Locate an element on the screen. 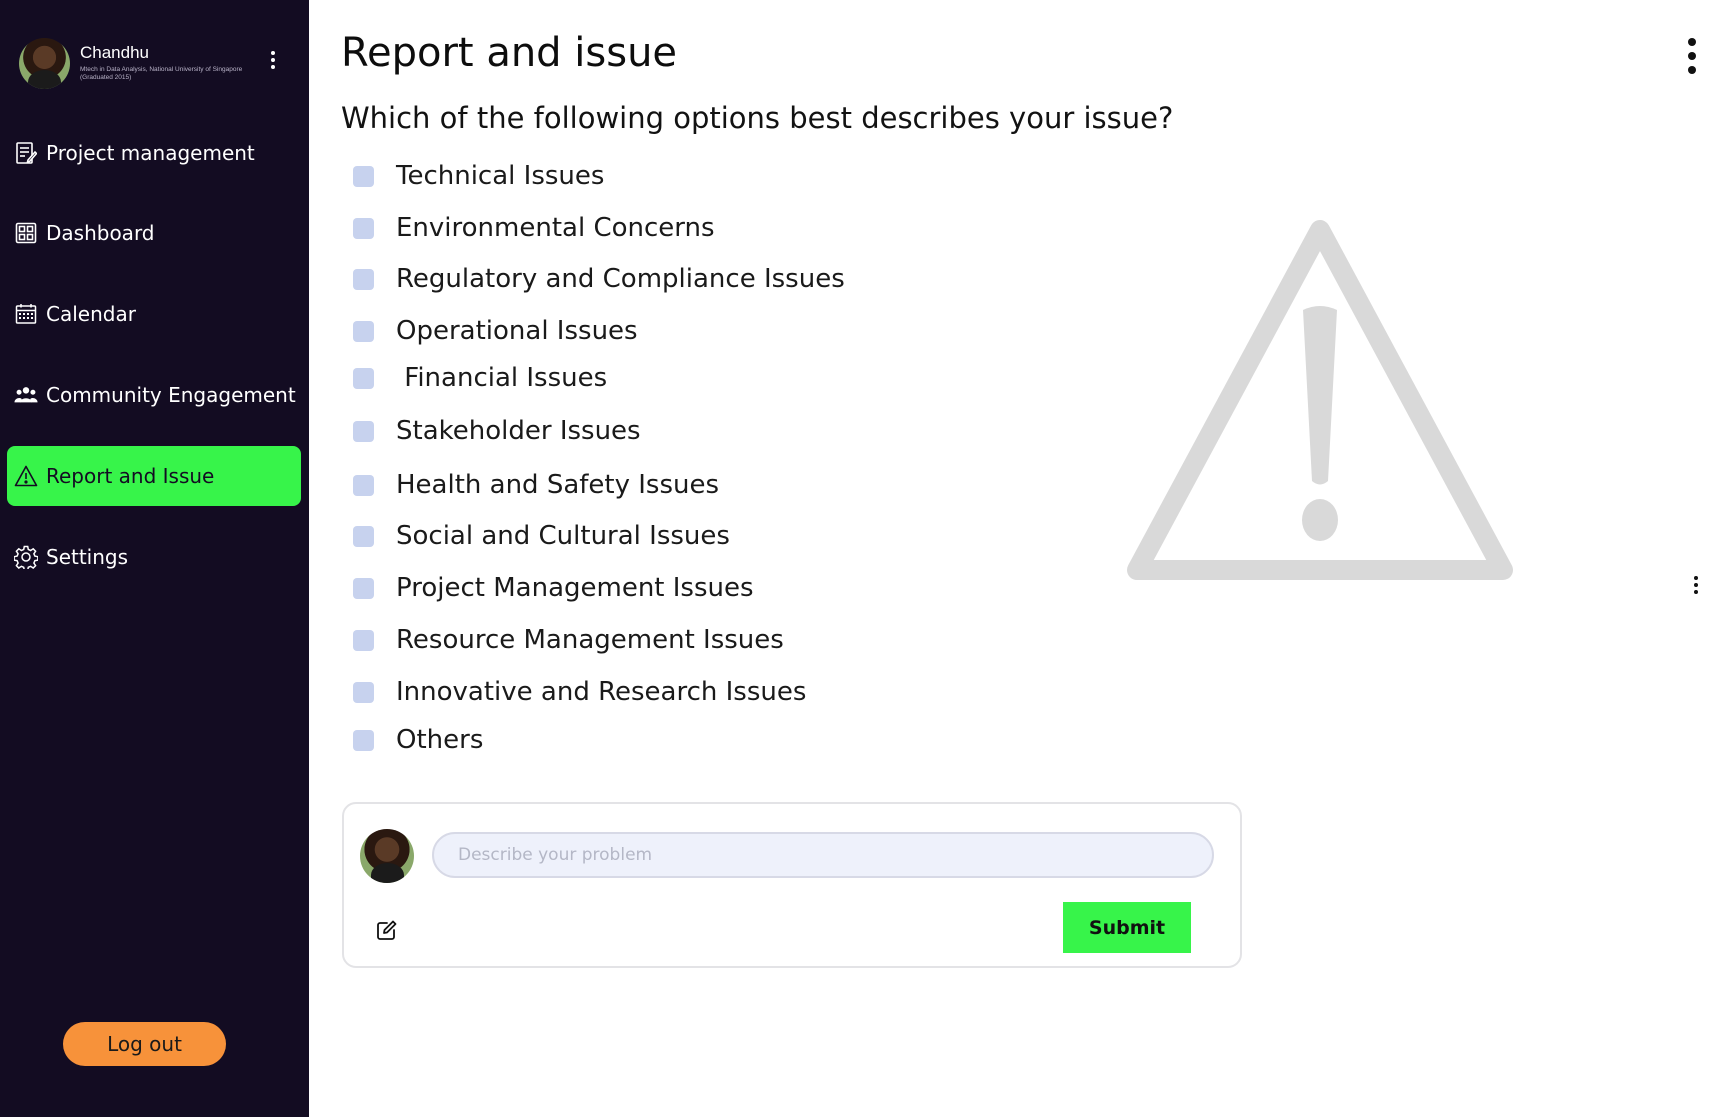 The height and width of the screenshot is (1117, 1728). option-others: Others is located at coordinates (418, 740).